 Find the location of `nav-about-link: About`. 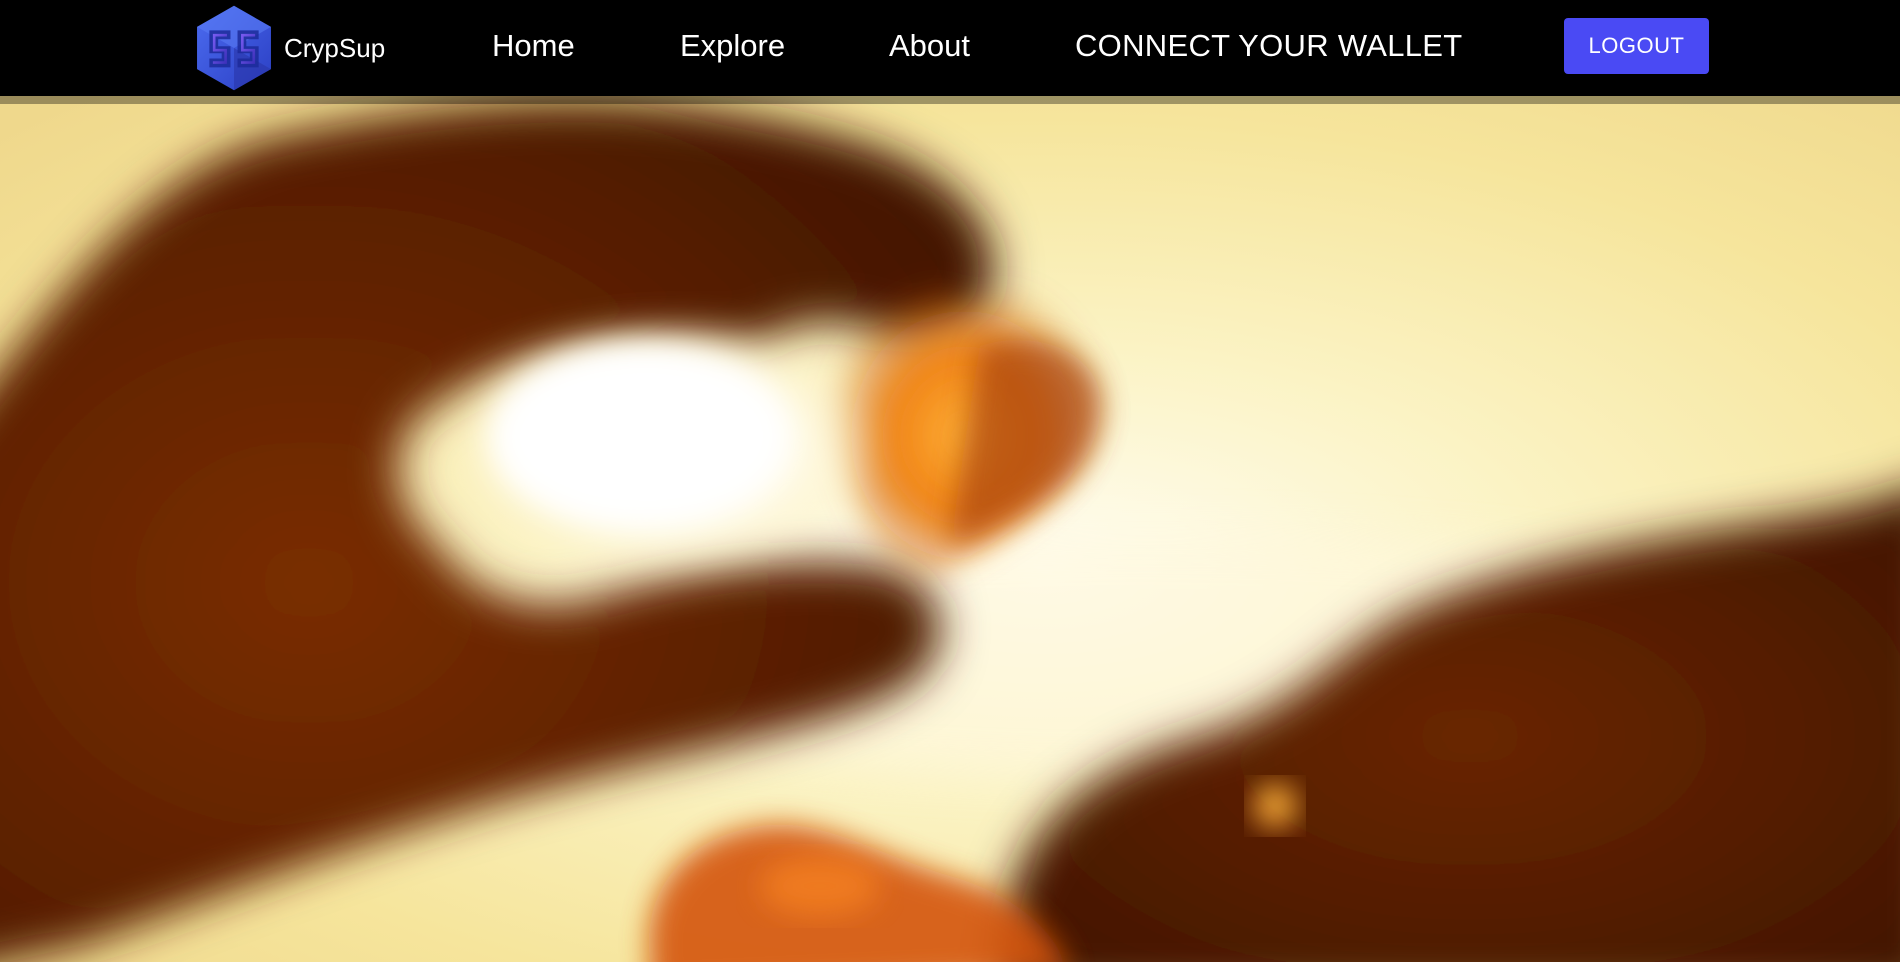

nav-about-link: About is located at coordinates (929, 46).